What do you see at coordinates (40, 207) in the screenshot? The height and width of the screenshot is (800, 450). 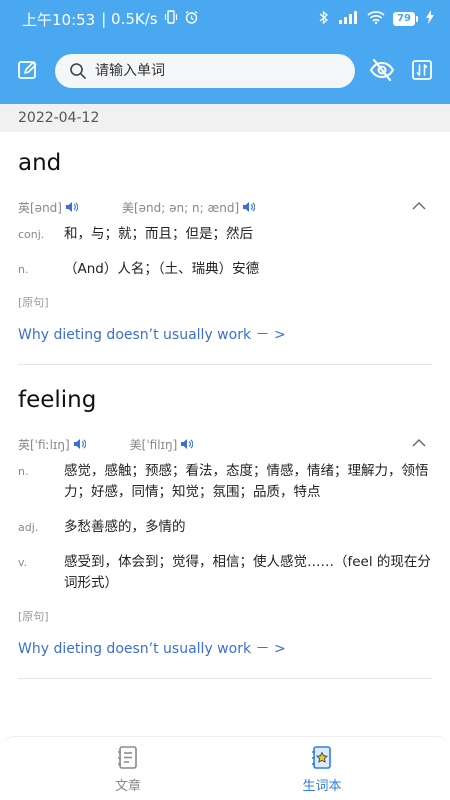 I see `phonetic-uk-text: 英[ənd]` at bounding box center [40, 207].